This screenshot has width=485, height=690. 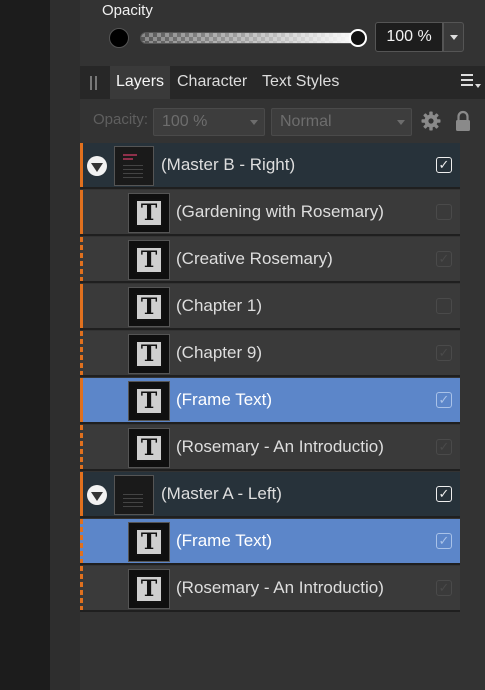 I want to click on master-layer-row: (Master A - Left) ✓, so click(x=270, y=495).